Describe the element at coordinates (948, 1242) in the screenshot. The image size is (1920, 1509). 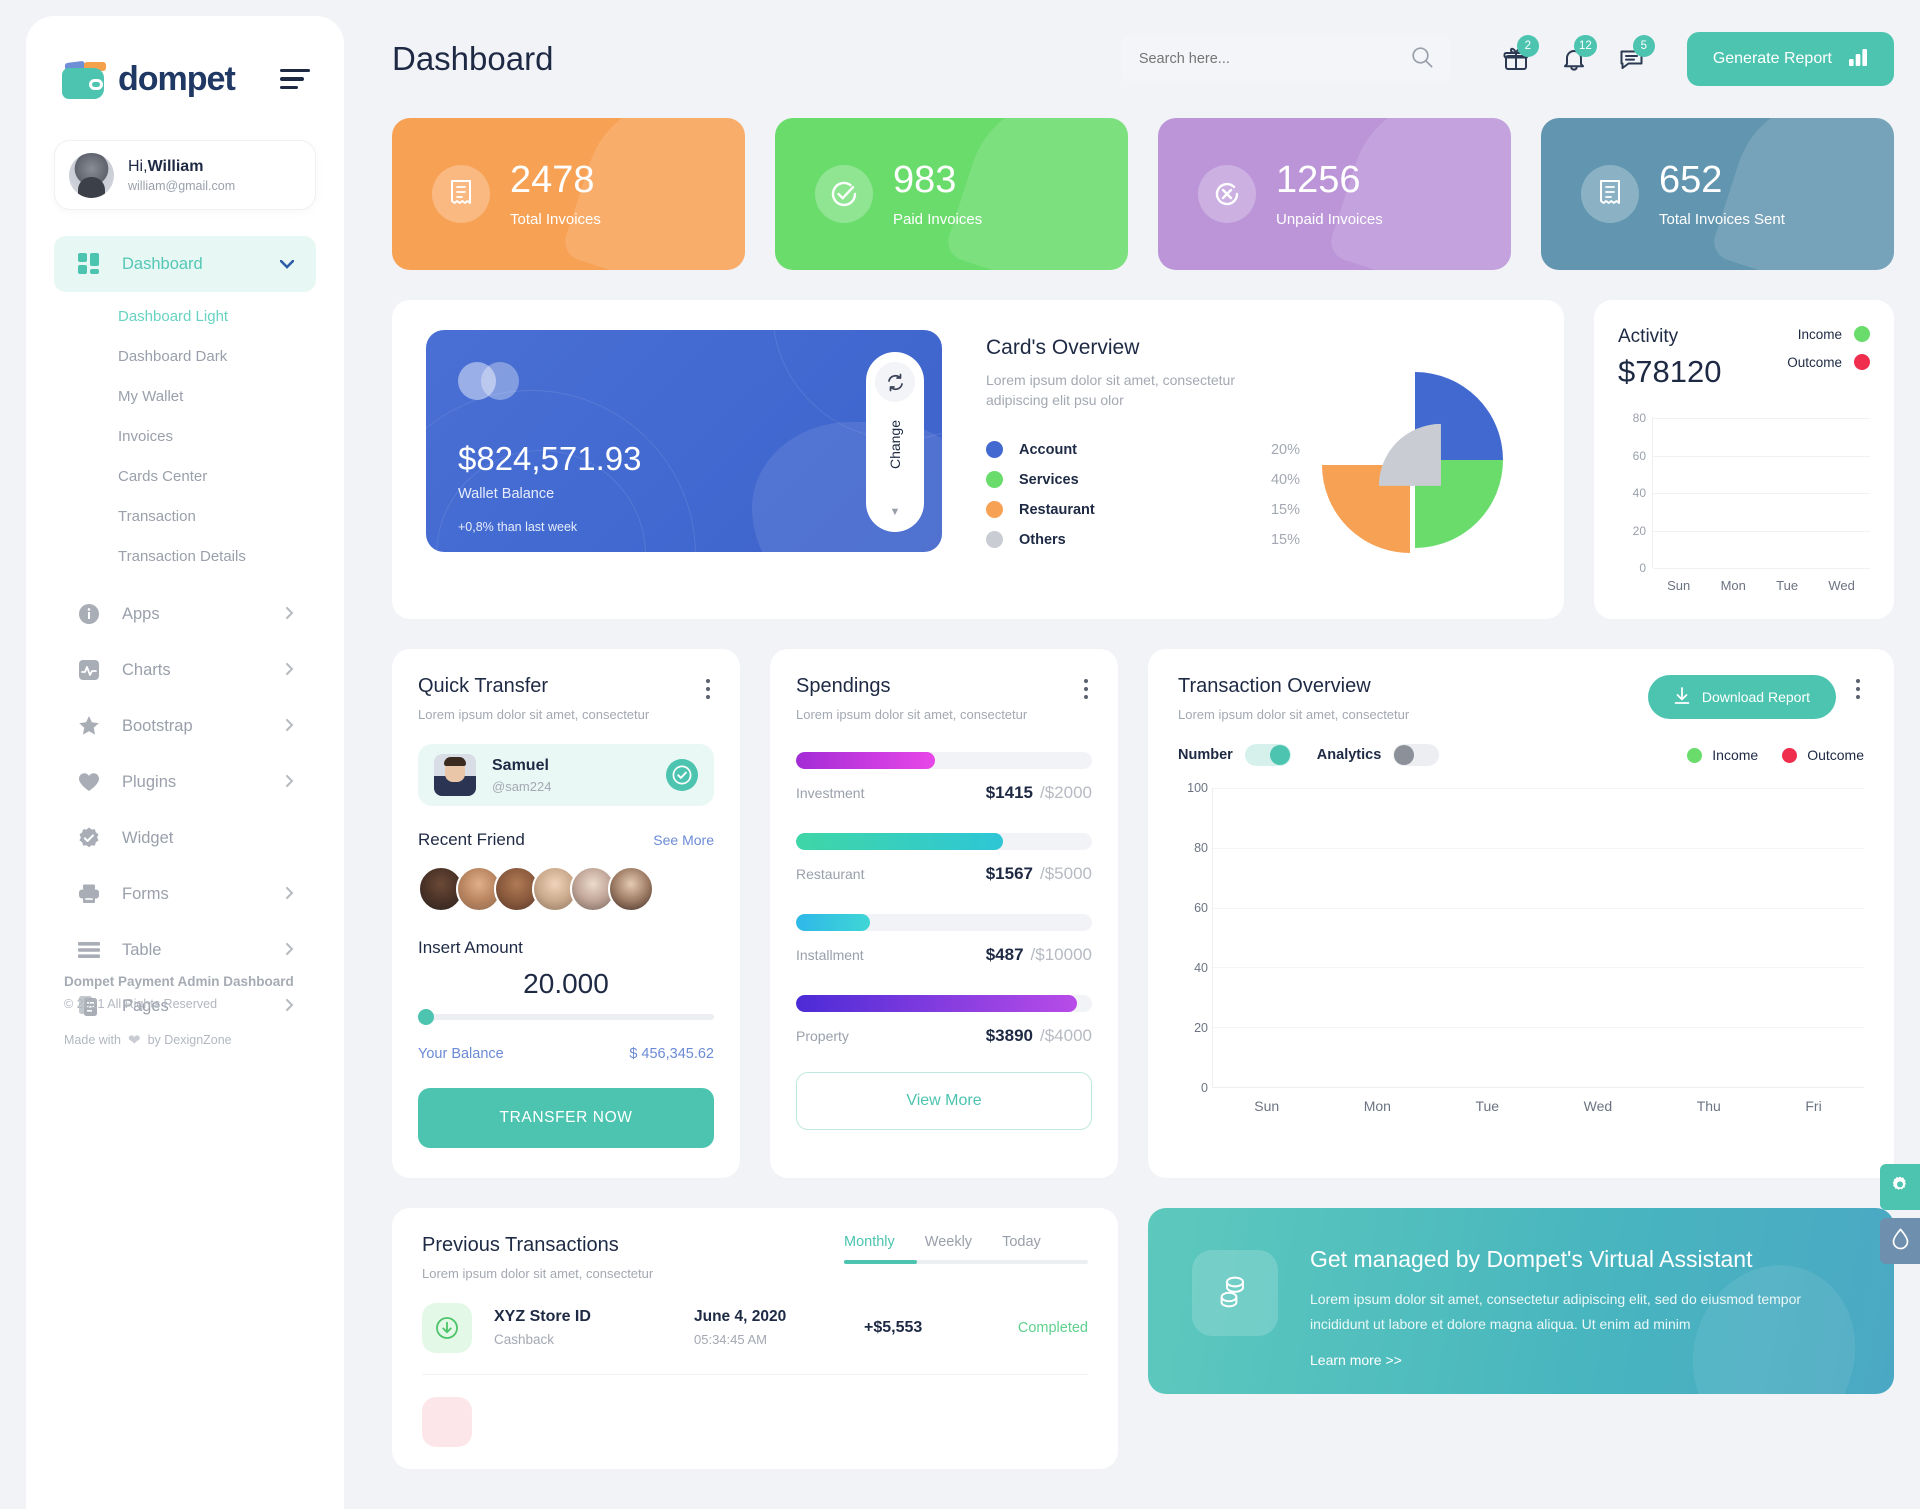
I see `tab-weekly: Weekly` at that location.